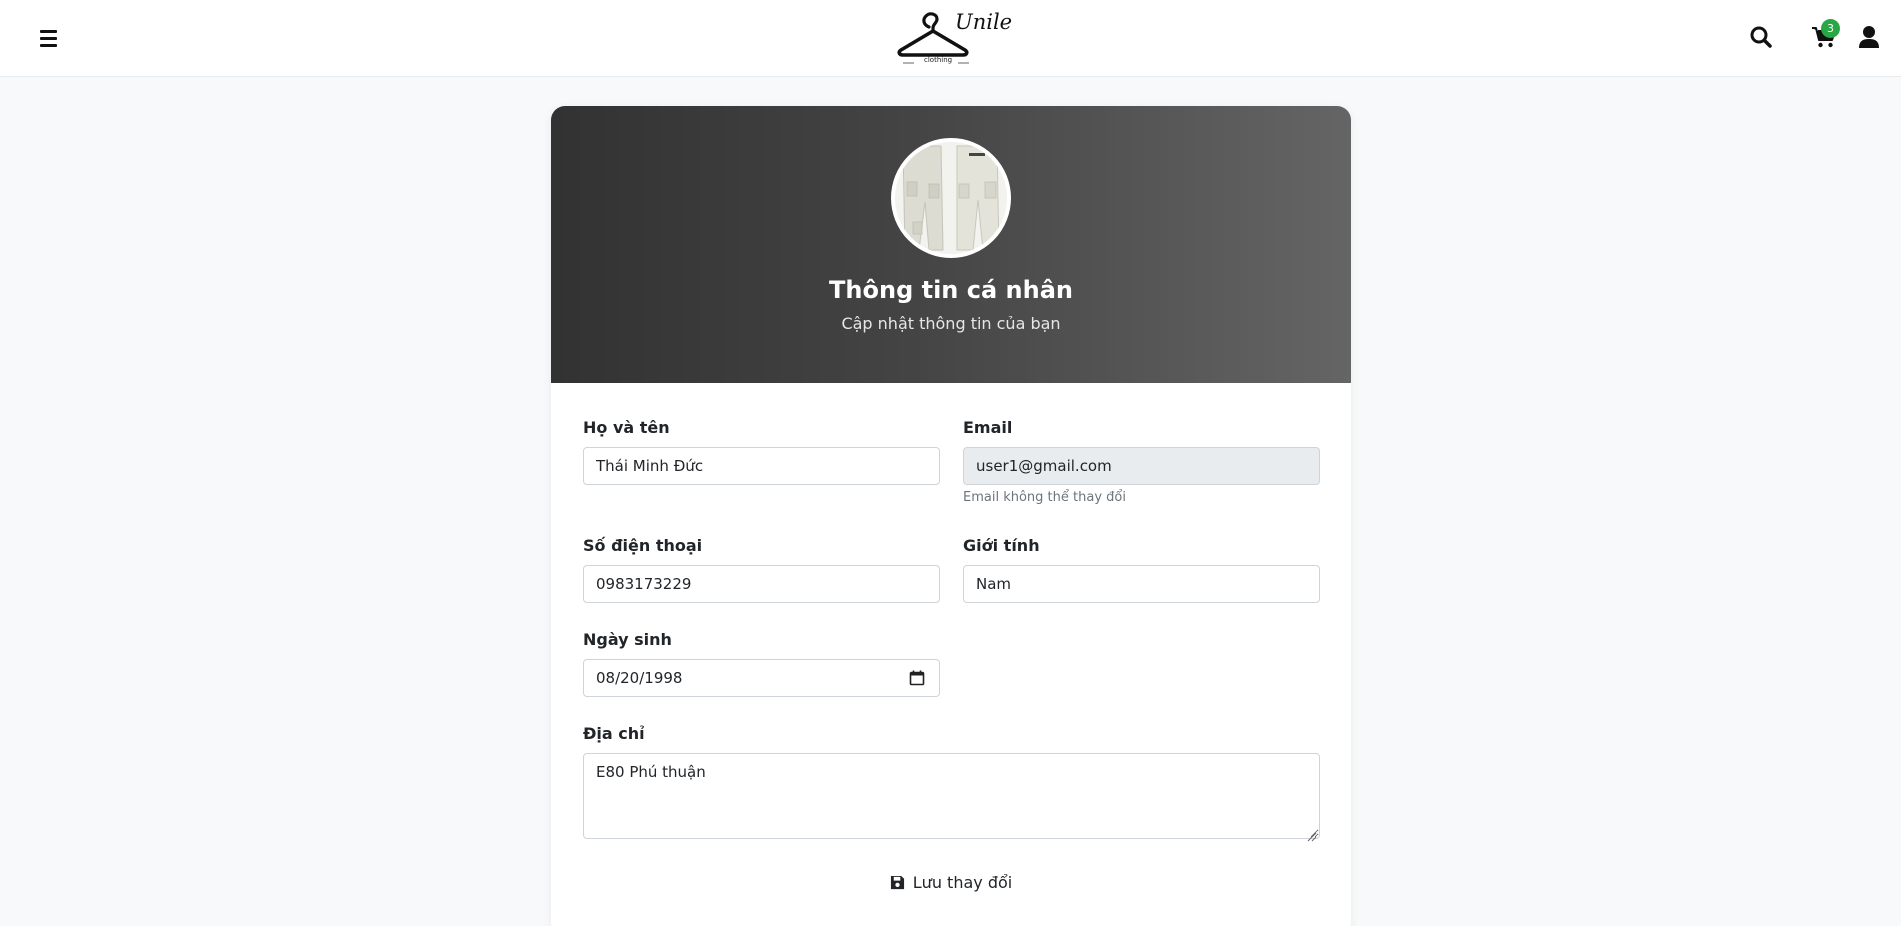  What do you see at coordinates (1830, 28) in the screenshot?
I see `cart-count-badge: 3` at bounding box center [1830, 28].